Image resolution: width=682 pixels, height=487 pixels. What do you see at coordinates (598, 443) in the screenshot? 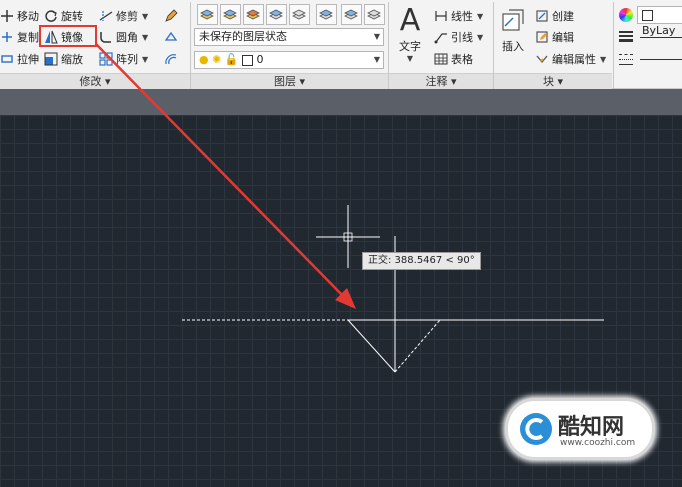
I see `watermark-url: www.coozhi.com` at bounding box center [598, 443].